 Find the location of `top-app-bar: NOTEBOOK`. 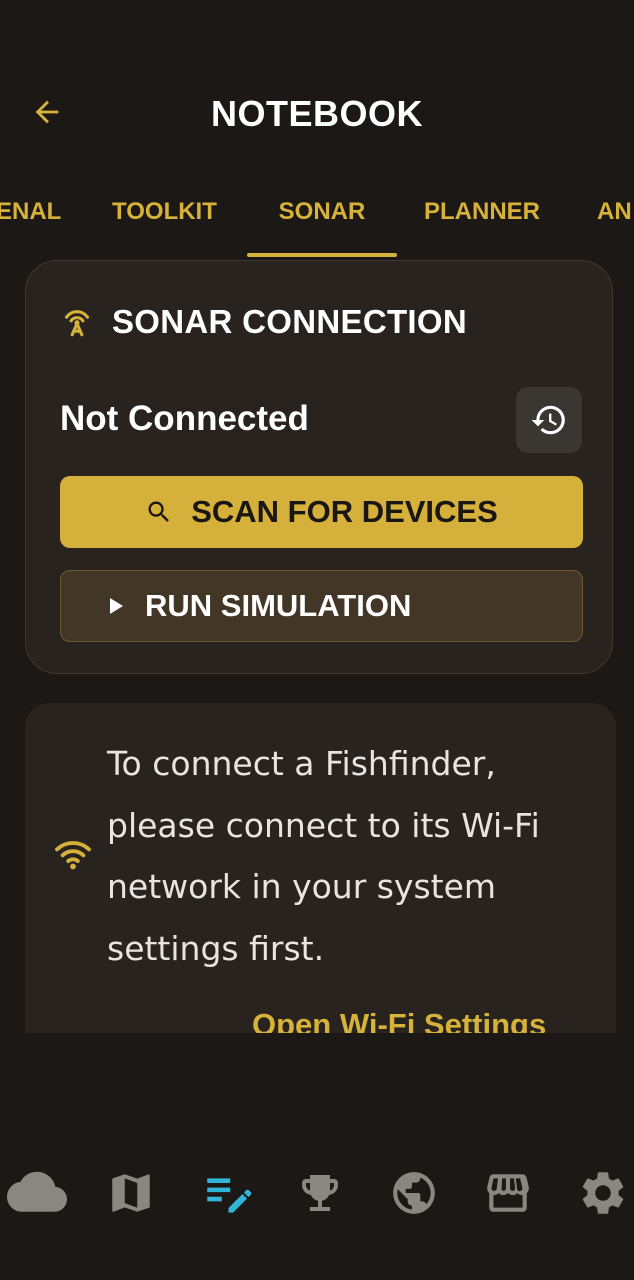

top-app-bar: NOTEBOOK is located at coordinates (317, 112).